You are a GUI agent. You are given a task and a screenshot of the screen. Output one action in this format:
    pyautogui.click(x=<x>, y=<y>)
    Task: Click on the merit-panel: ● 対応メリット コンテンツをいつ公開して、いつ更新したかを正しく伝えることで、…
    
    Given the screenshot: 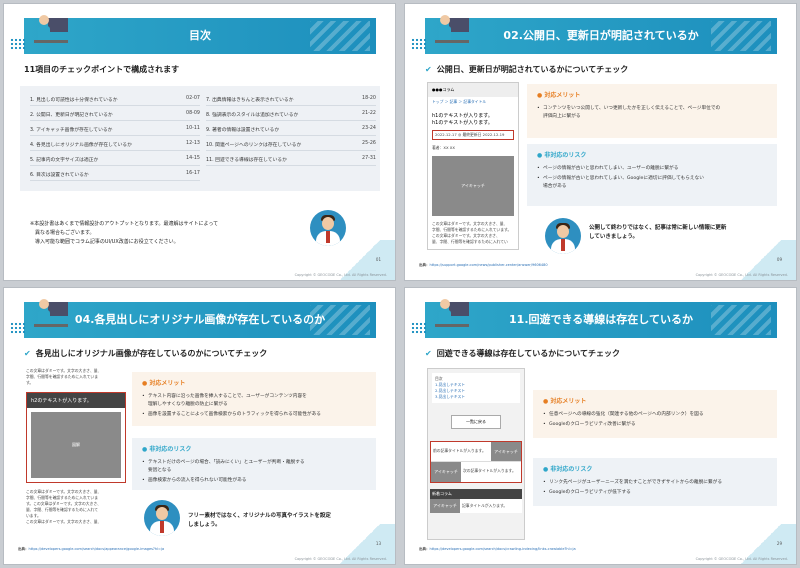 What is the action you would take?
    pyautogui.click(x=652, y=111)
    